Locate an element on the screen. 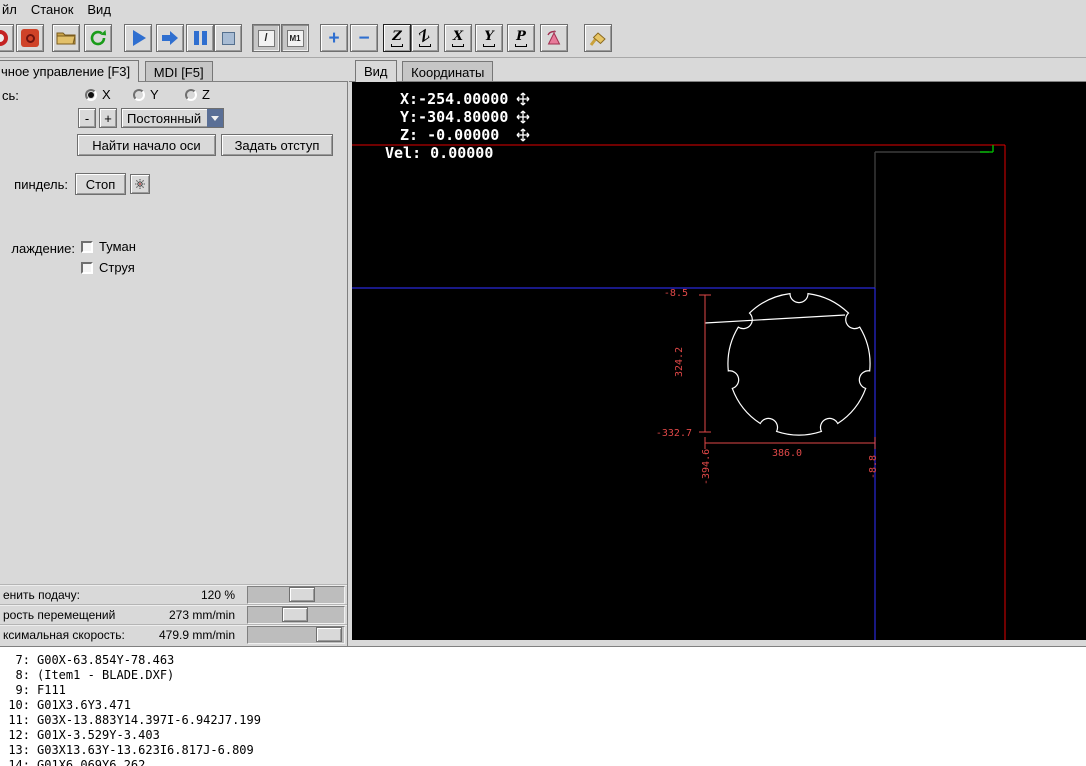  clear-brush-icon is located at coordinates (597, 39).